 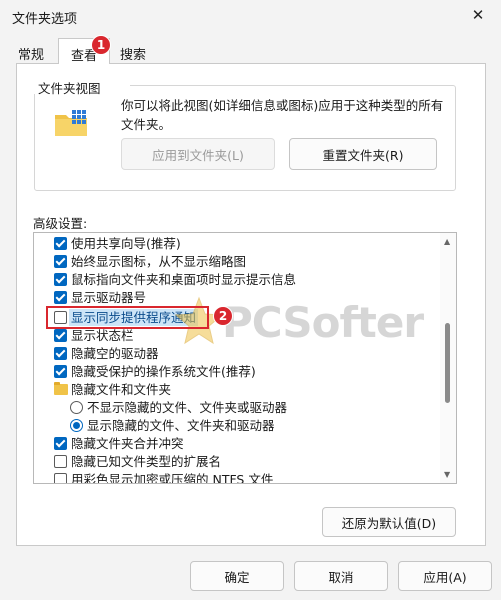 What do you see at coordinates (146, 461) in the screenshot?
I see `list-item-label: 隐藏已知文件类型的扩展名` at bounding box center [146, 461].